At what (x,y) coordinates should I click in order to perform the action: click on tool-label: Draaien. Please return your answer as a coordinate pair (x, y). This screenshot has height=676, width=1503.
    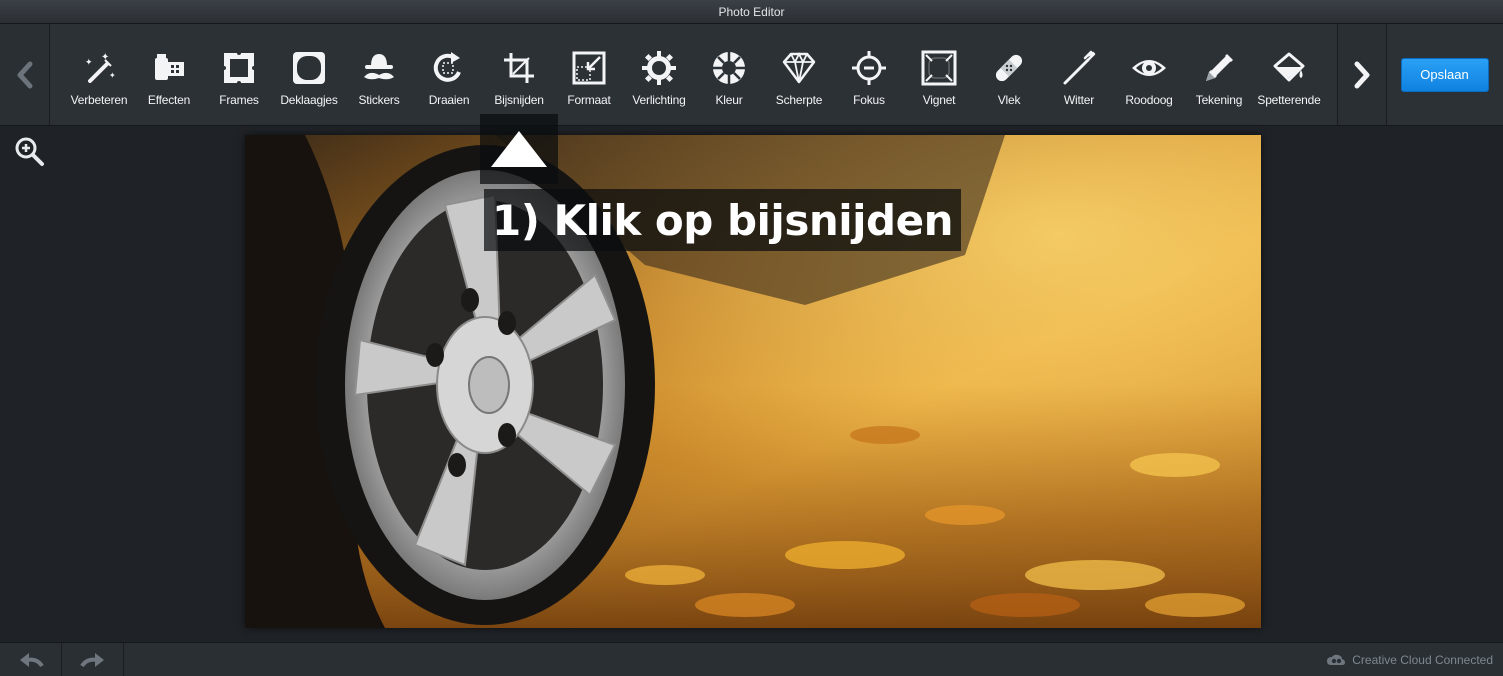
    Looking at the image, I should click on (449, 100).